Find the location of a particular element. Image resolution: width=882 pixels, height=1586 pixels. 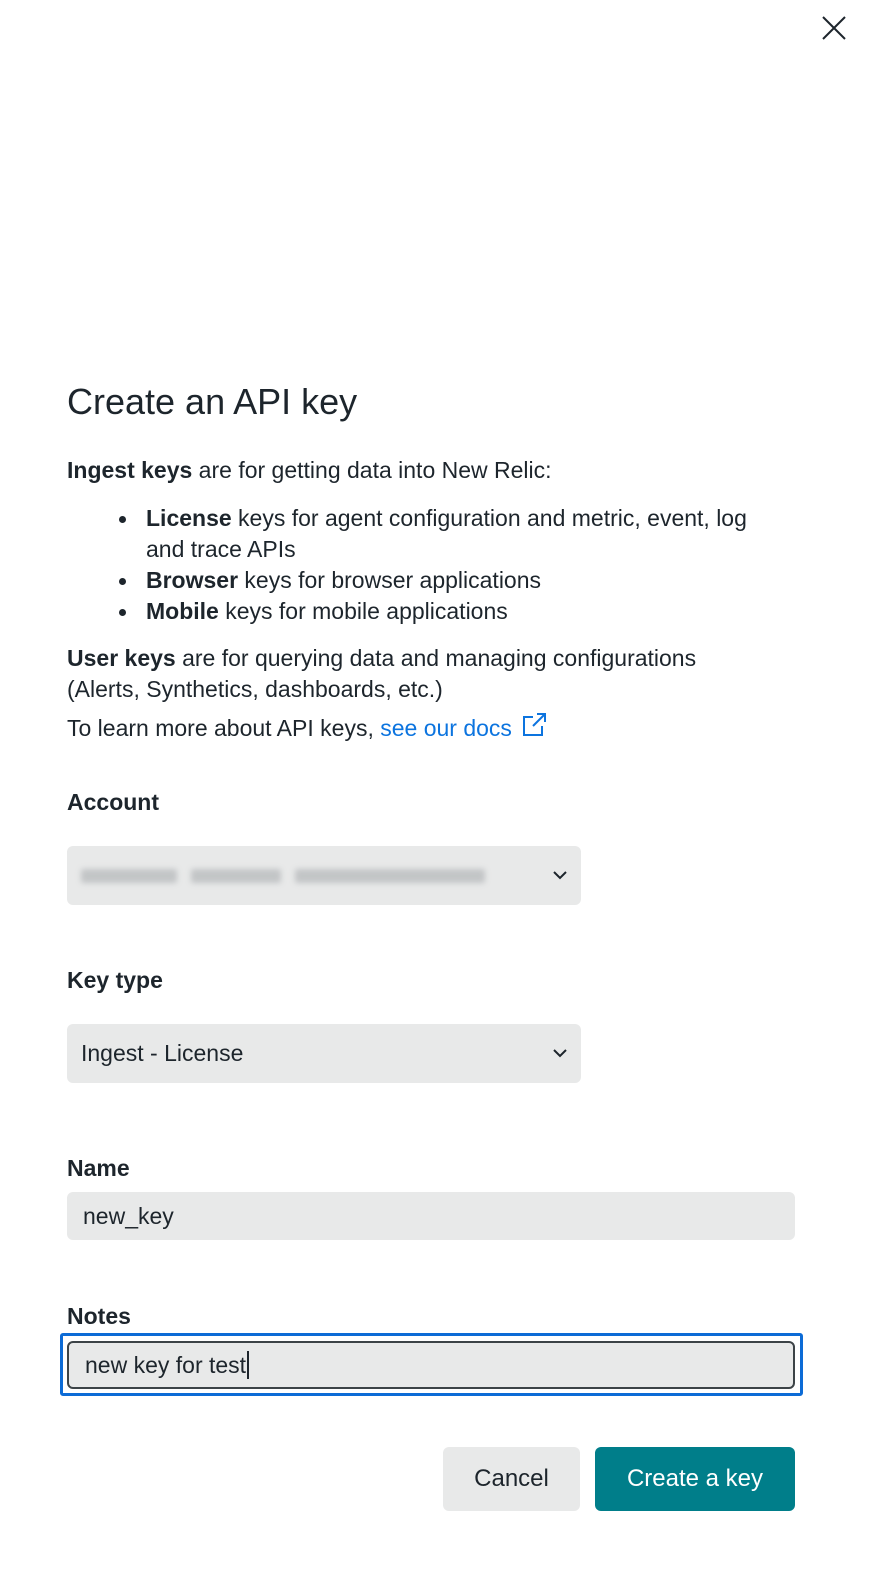

learn-more-prefix: To learn more about API keys, is located at coordinates (224, 728).